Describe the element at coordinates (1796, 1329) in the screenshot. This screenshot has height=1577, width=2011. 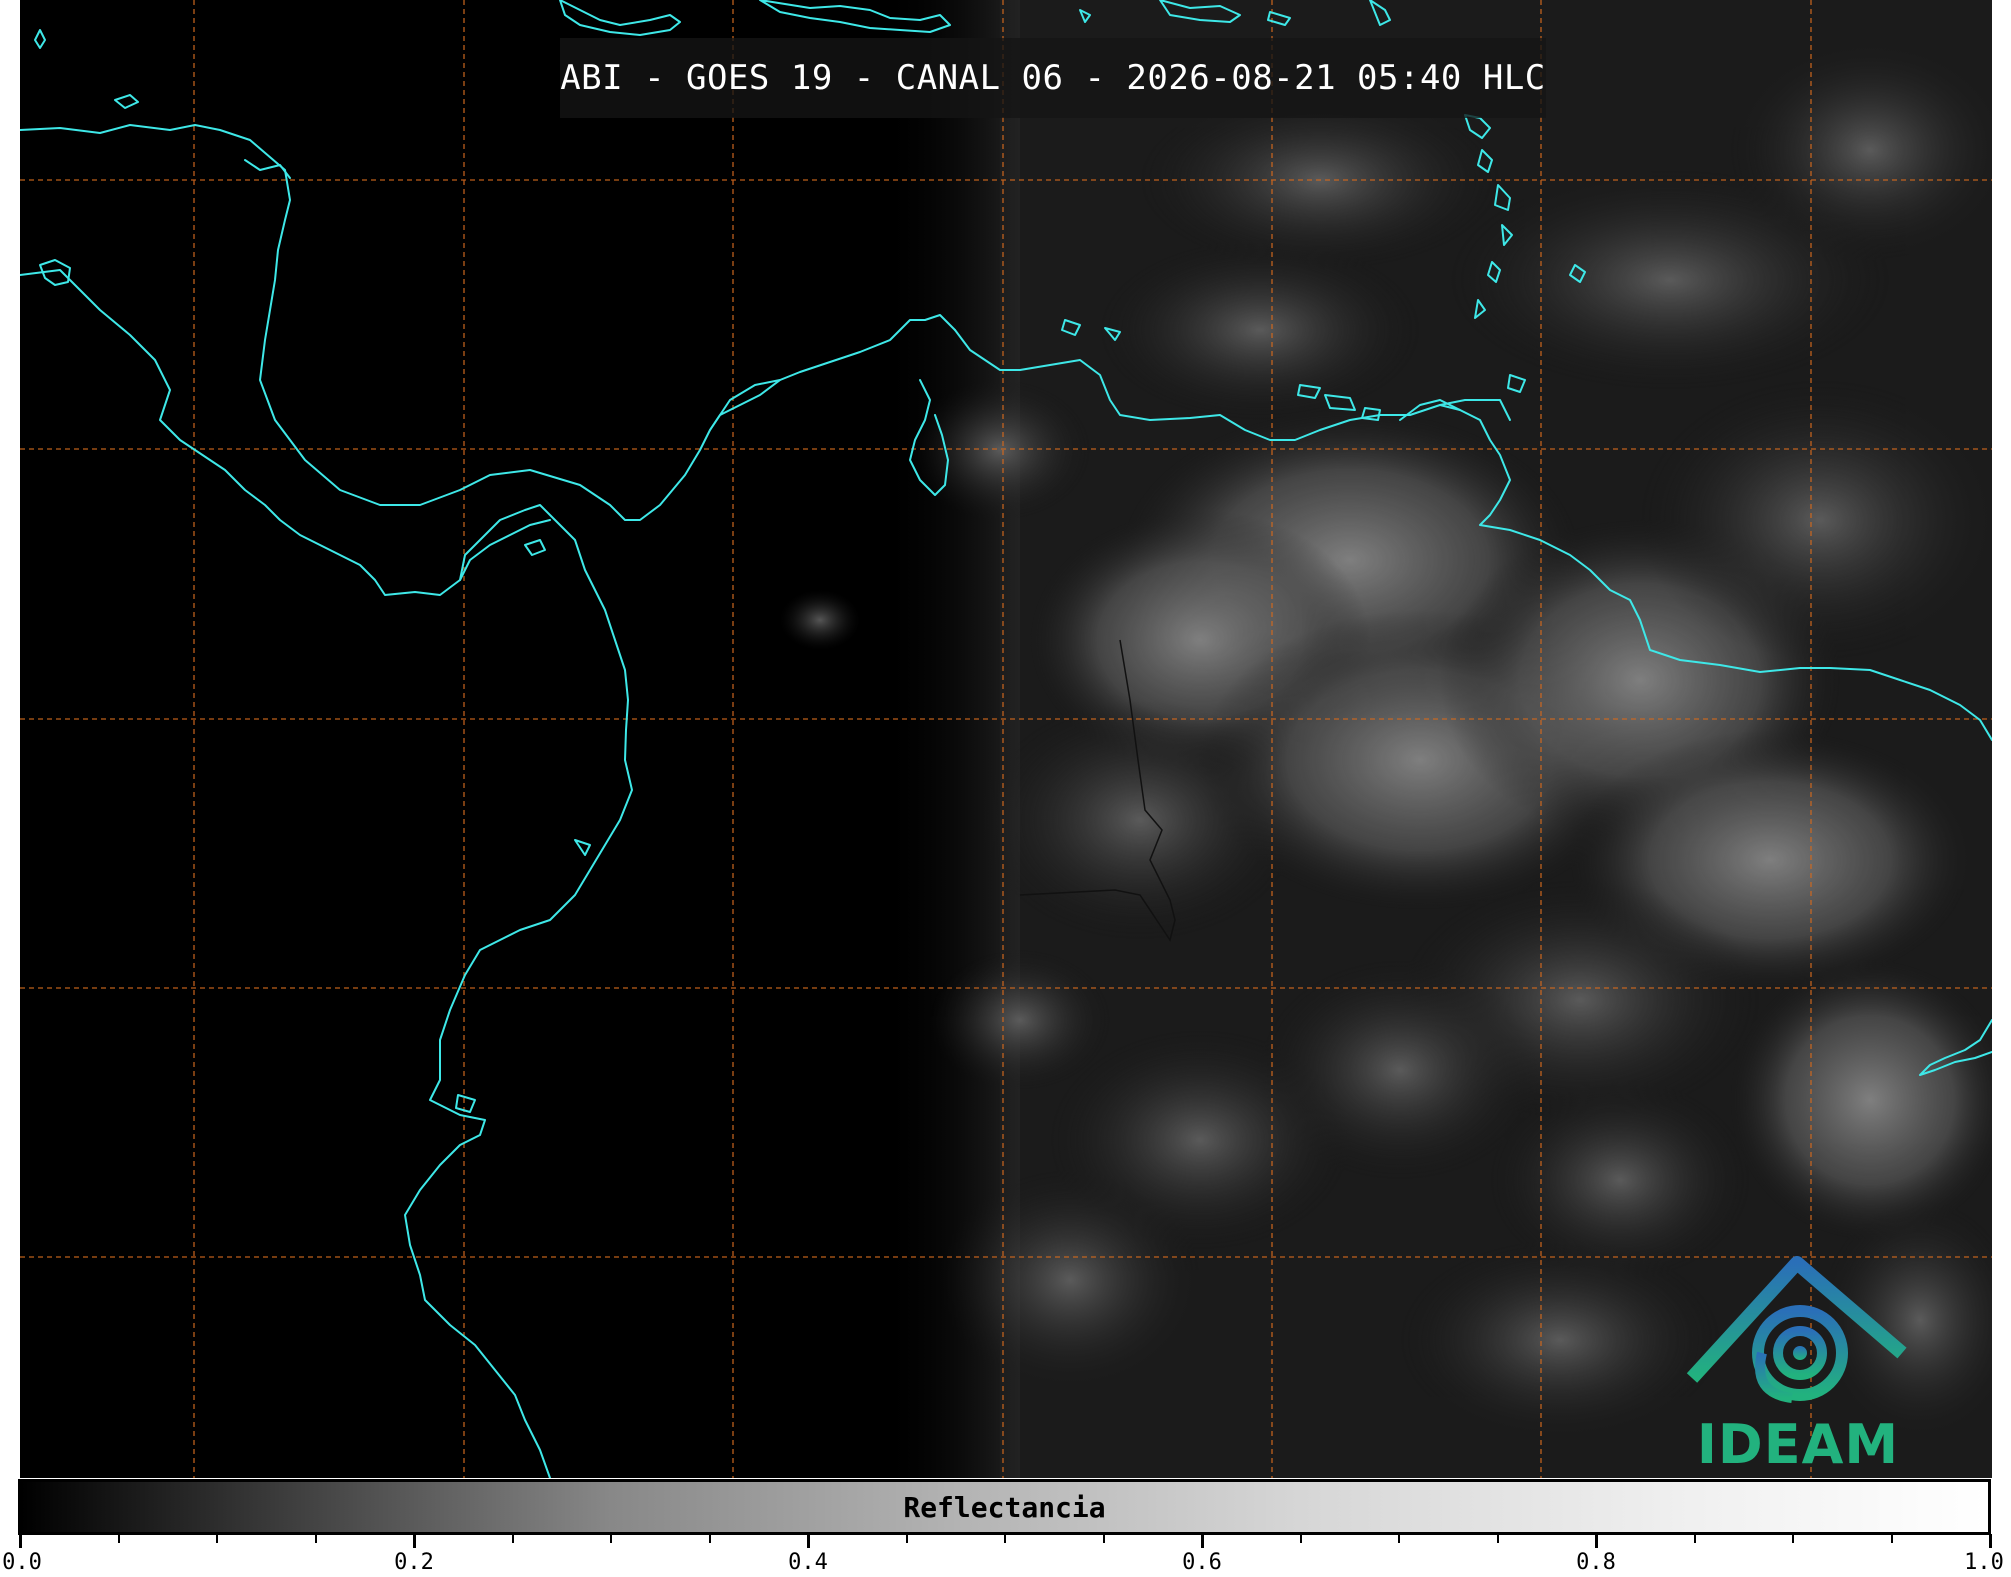
I see `ideam-logo-icon` at that location.